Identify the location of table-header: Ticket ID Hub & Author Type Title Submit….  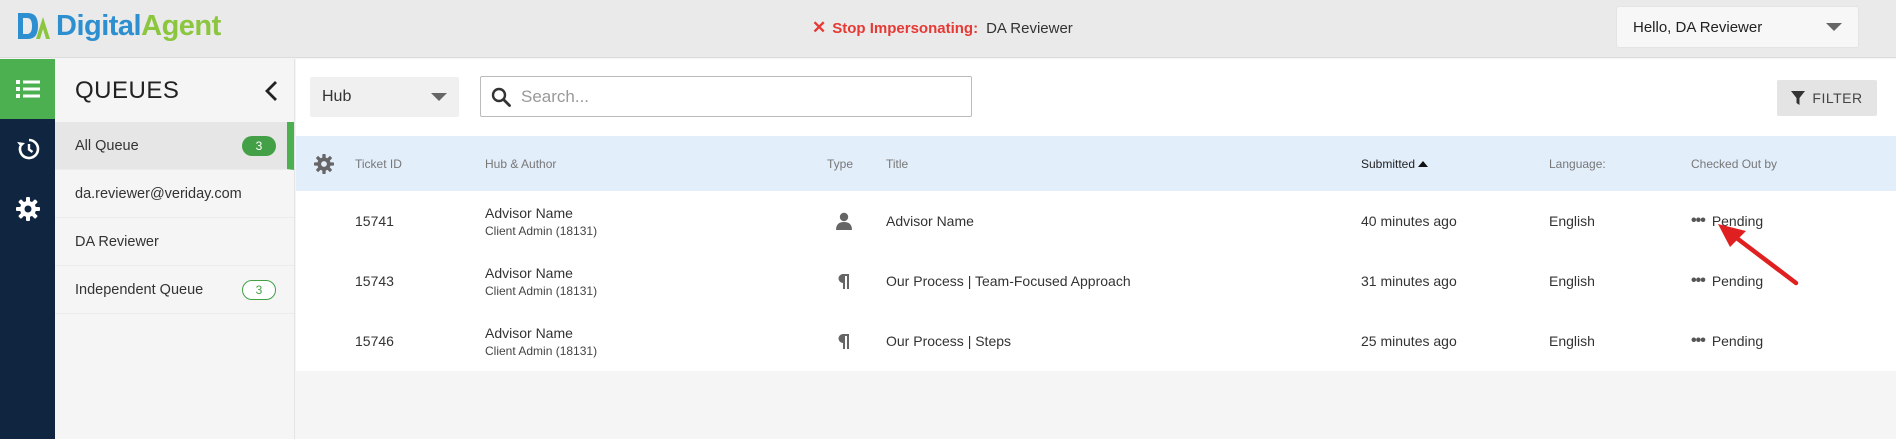
(1096, 163).